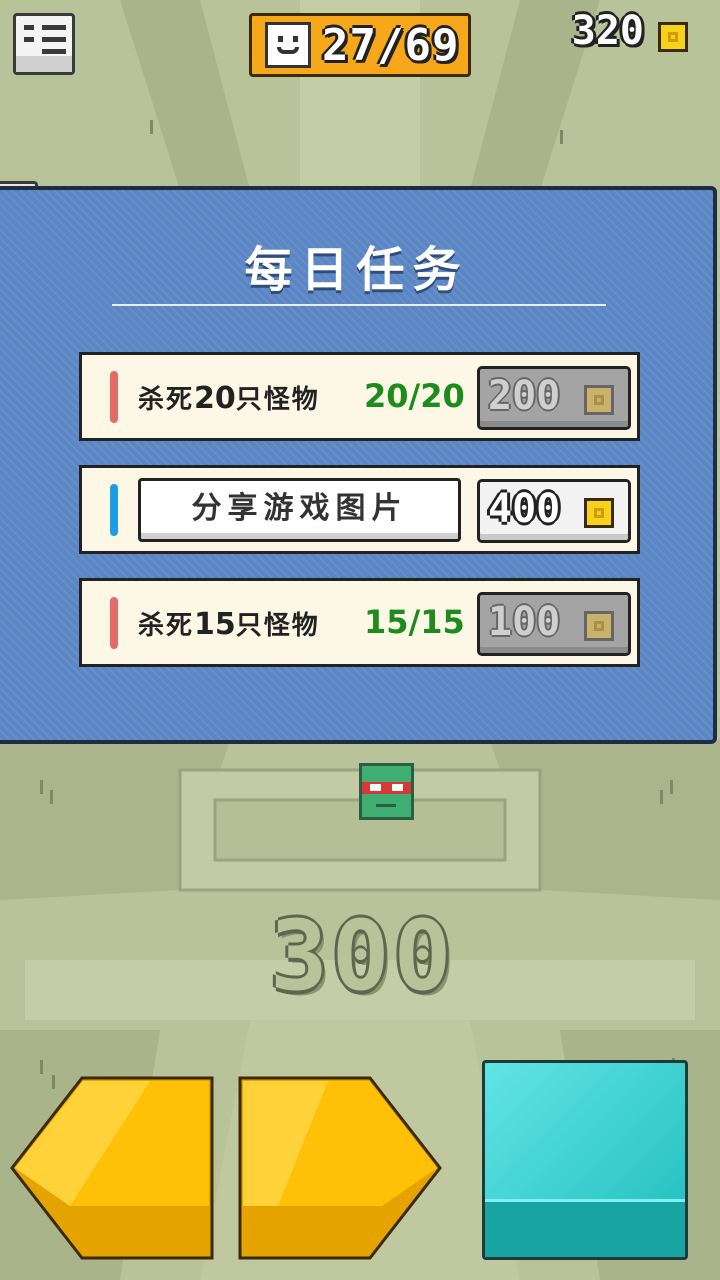 The width and height of the screenshot is (720, 1280). I want to click on task-label: 杀死20只怪物, so click(229, 397).